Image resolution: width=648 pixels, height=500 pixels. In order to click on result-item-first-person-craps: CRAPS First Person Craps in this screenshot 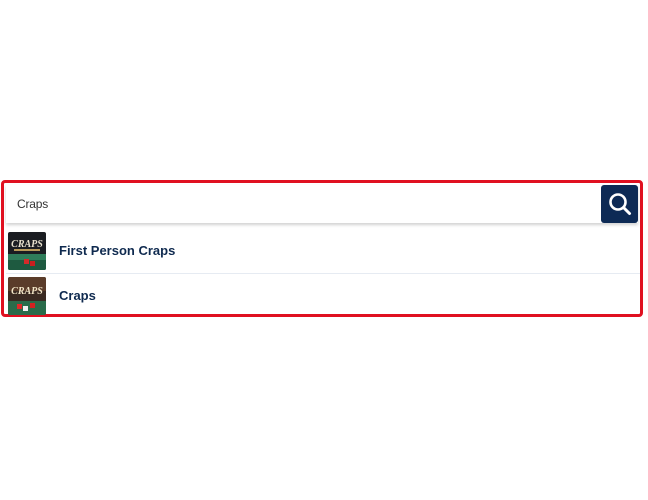, I will do `click(323, 251)`.